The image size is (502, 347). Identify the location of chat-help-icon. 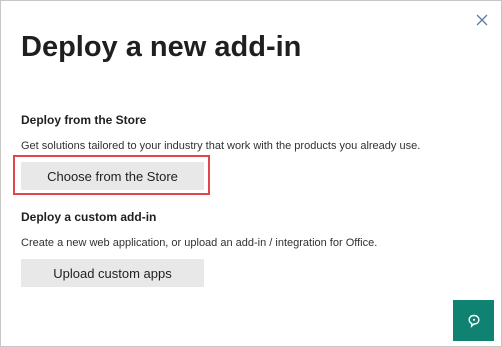
(473, 321).